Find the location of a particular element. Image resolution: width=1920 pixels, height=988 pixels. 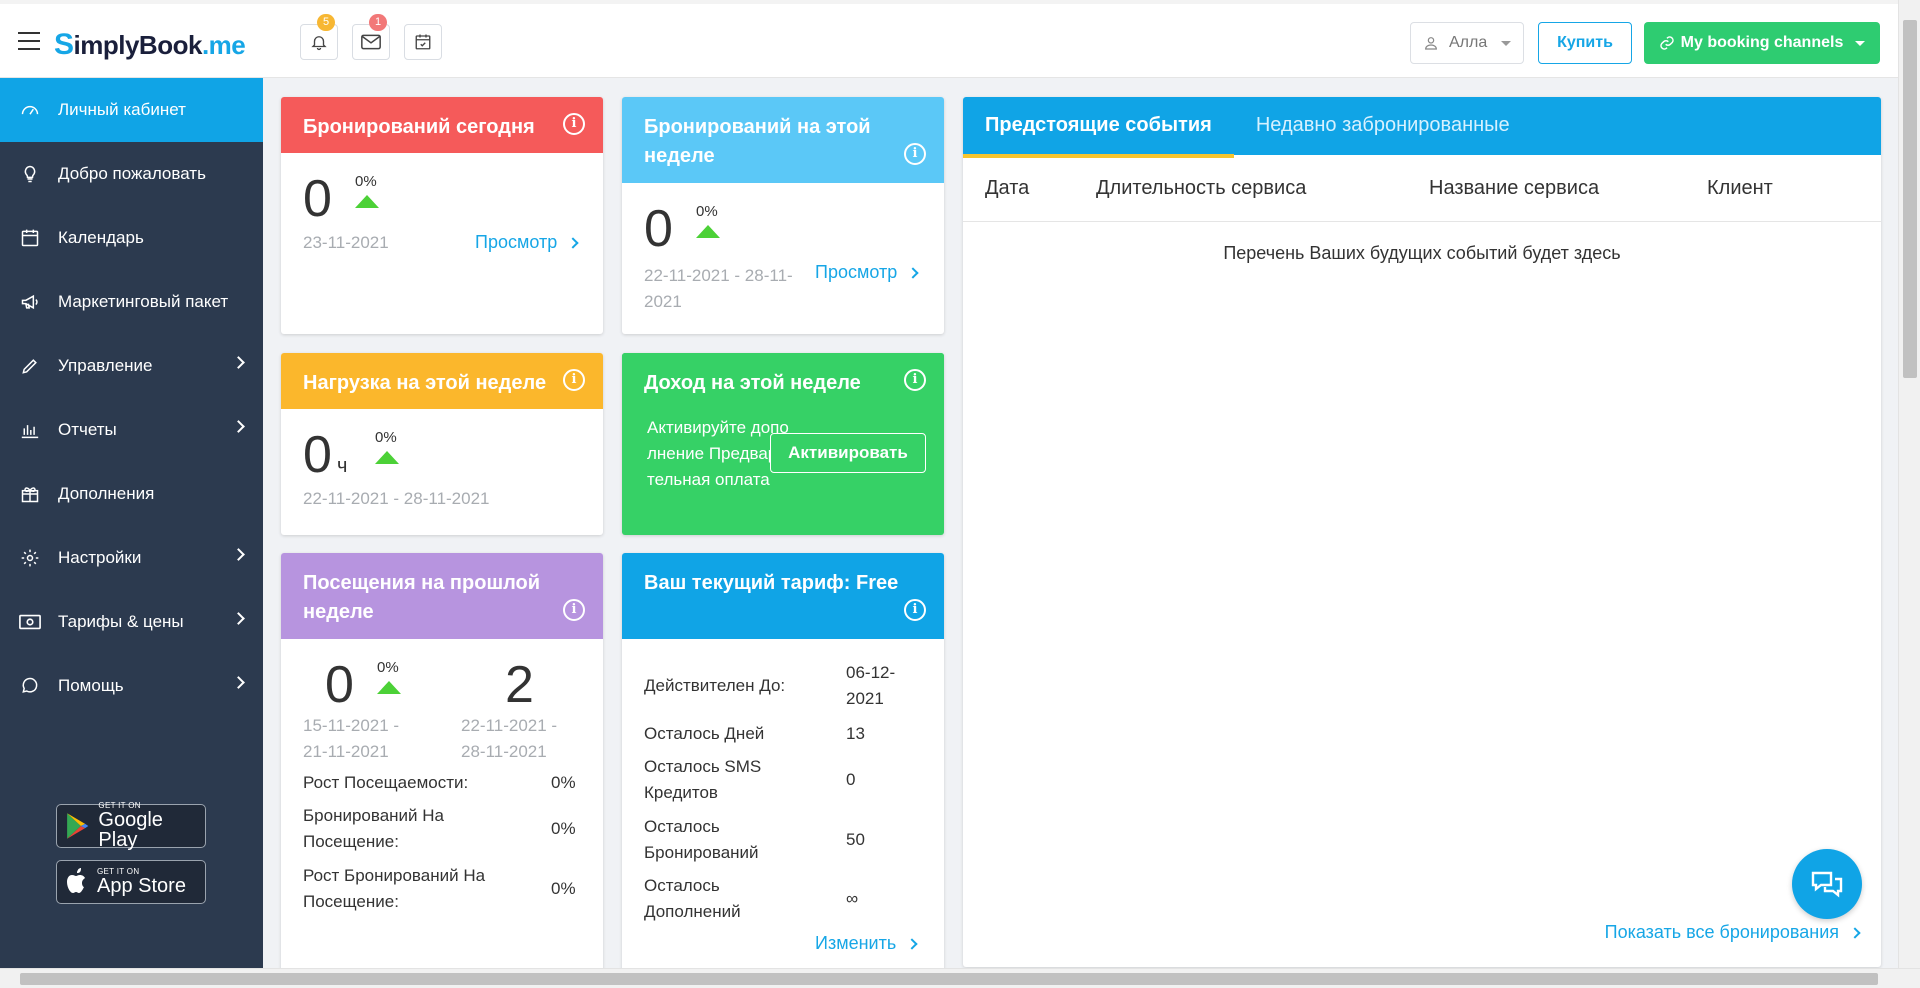

visits-row-label: Бронирований На Посещение: is located at coordinates (373, 828).